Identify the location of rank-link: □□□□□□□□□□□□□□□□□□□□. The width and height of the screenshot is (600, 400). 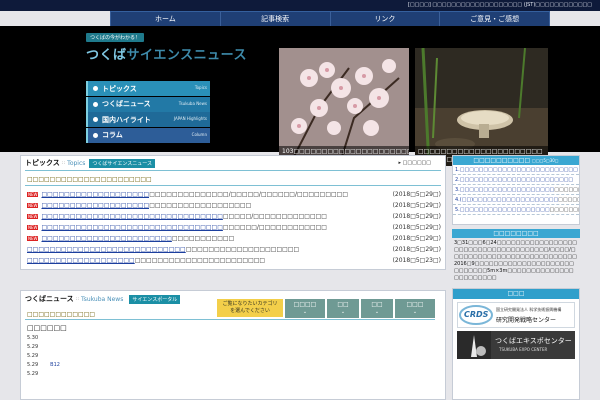
(507, 190).